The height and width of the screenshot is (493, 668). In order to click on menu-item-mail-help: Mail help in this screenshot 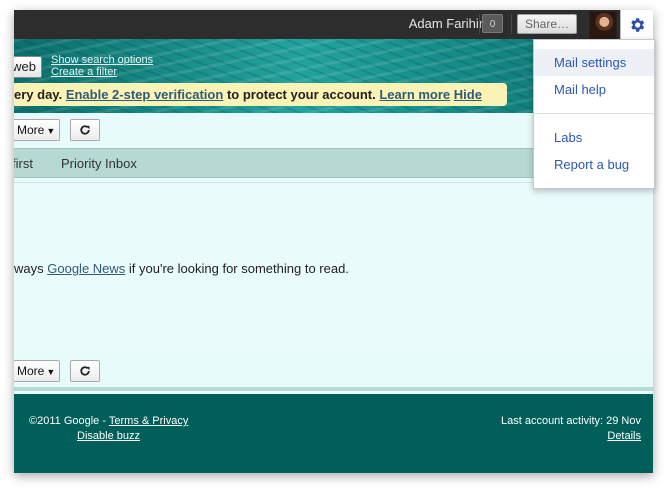, I will do `click(594, 89)`.